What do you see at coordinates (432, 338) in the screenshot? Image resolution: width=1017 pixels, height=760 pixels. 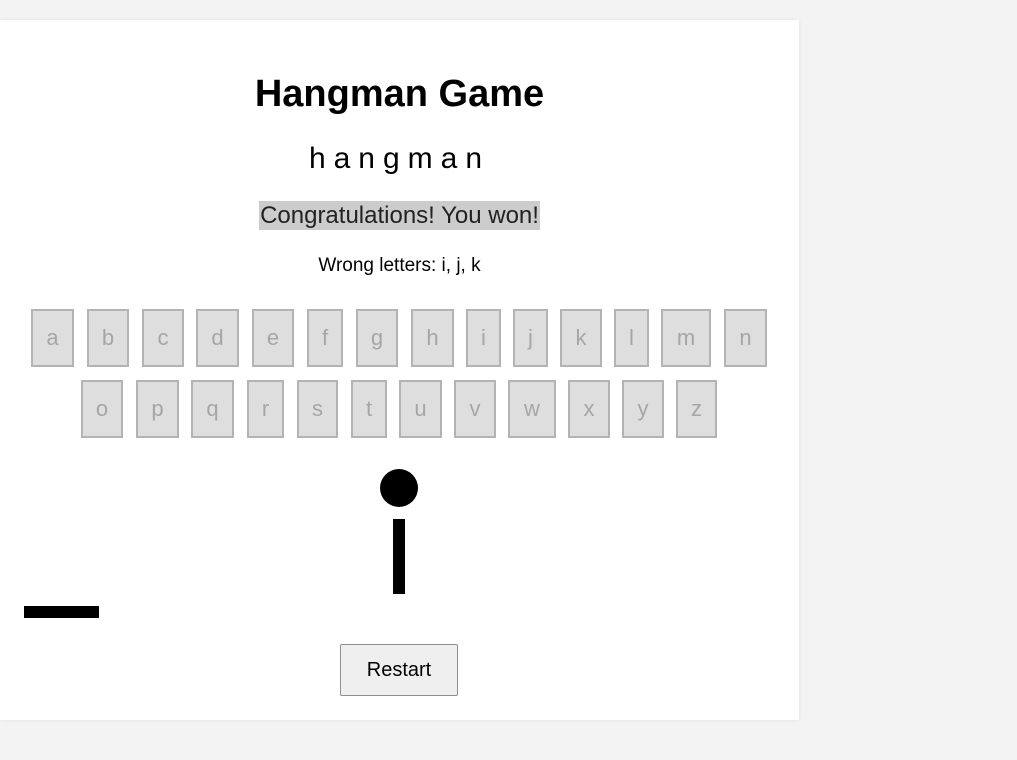 I see `letter-key: h` at bounding box center [432, 338].